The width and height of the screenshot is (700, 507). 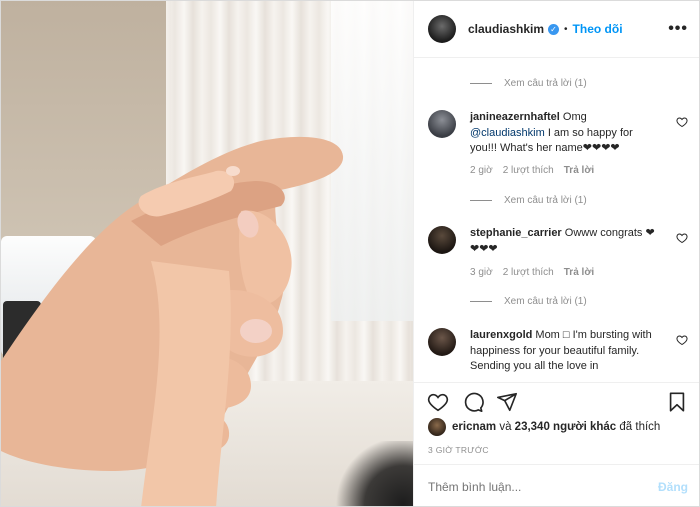 What do you see at coordinates (438, 402) in the screenshot?
I see `heart-icon` at bounding box center [438, 402].